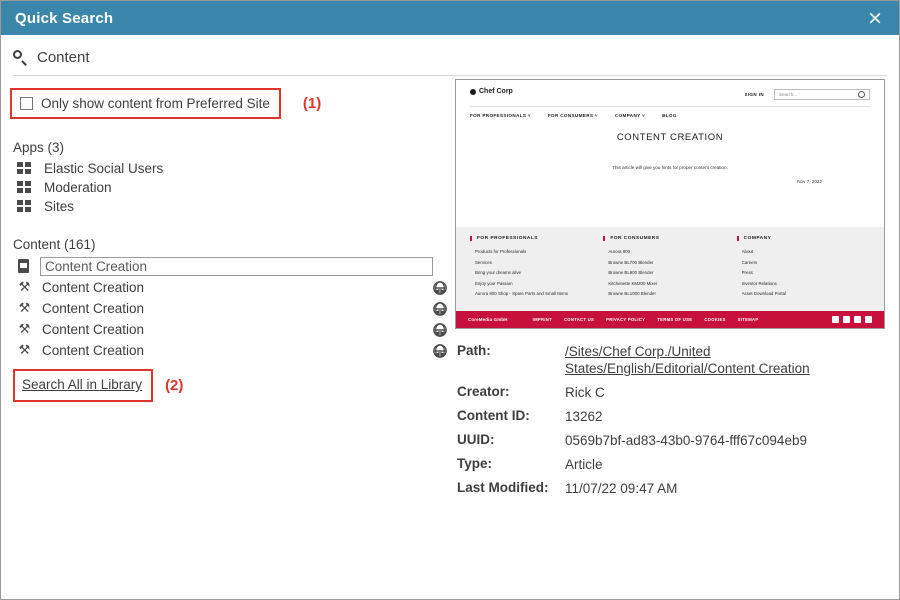  Describe the element at coordinates (846, 319) in the screenshot. I see `linkedin-icon` at that location.